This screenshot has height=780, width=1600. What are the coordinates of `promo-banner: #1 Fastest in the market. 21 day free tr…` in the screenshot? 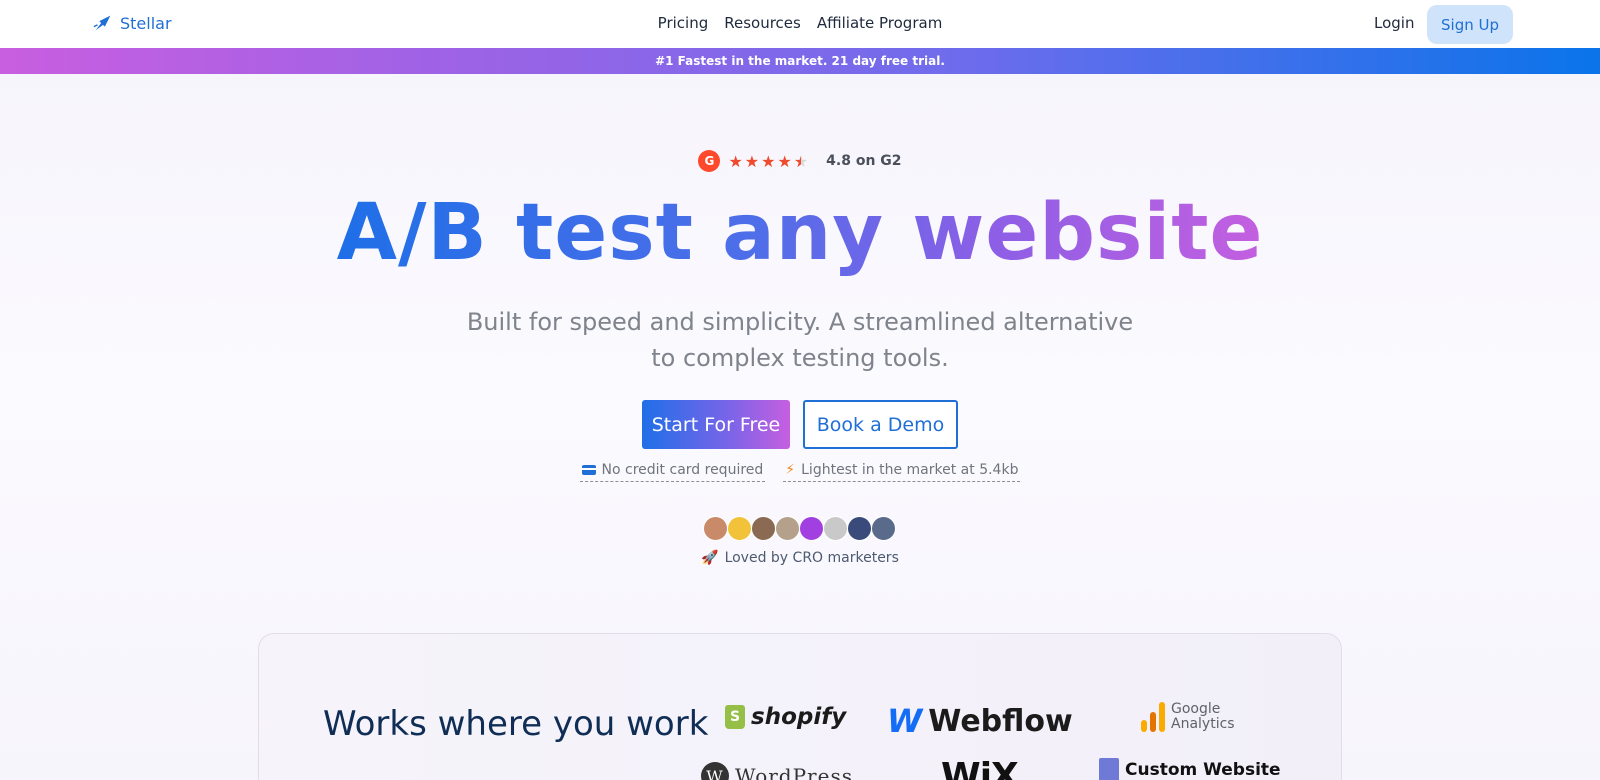 It's located at (800, 61).